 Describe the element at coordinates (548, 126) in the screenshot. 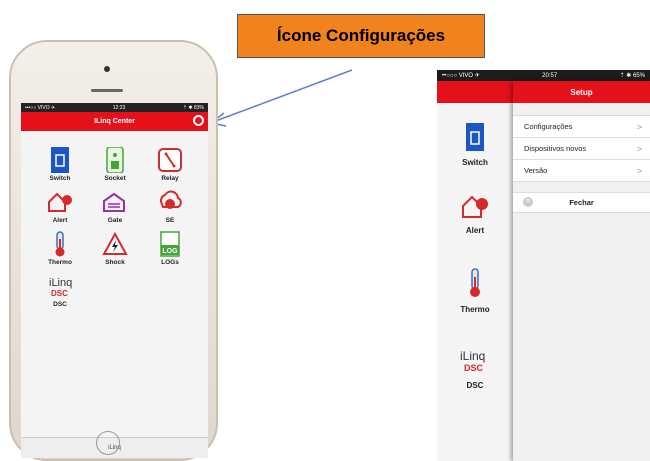

I see `menu-item-label: Configurações` at that location.